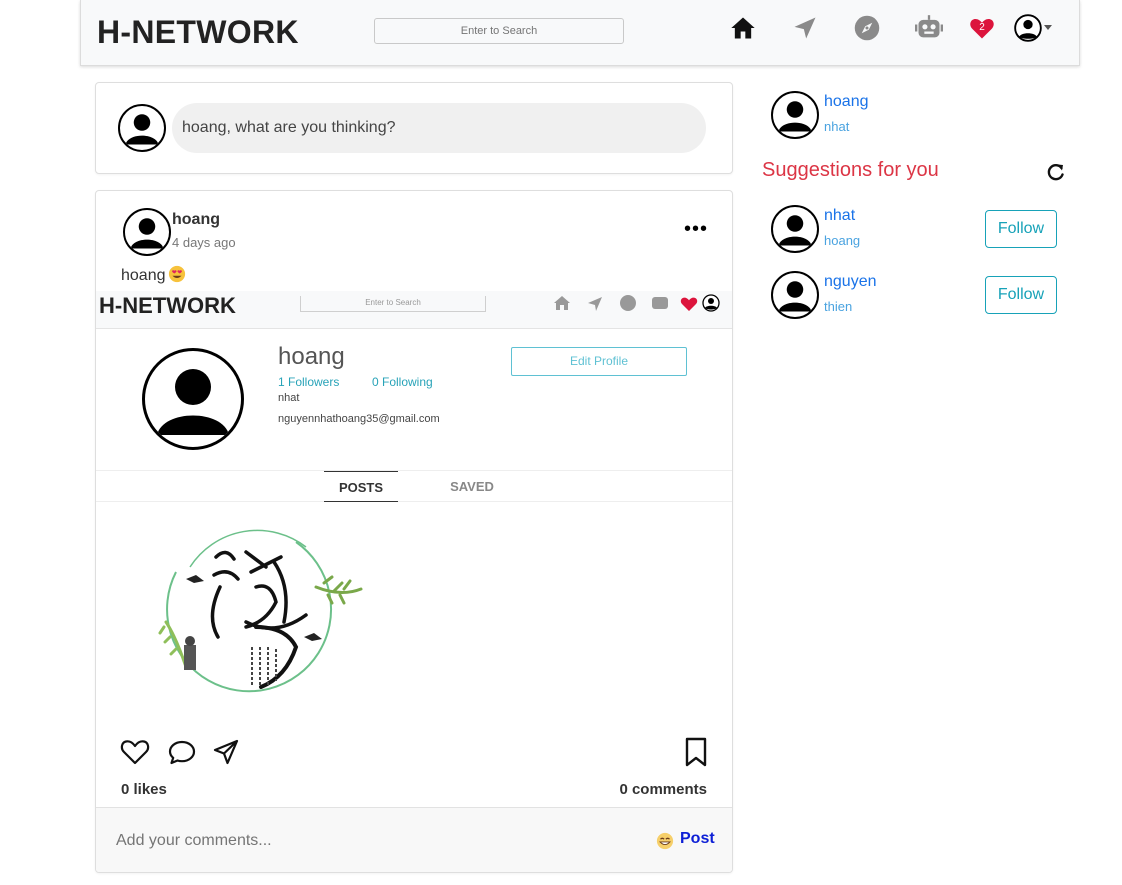 This screenshot has width=1122, height=885. What do you see at coordinates (663, 789) in the screenshot?
I see `comments-count: 0 comments` at bounding box center [663, 789].